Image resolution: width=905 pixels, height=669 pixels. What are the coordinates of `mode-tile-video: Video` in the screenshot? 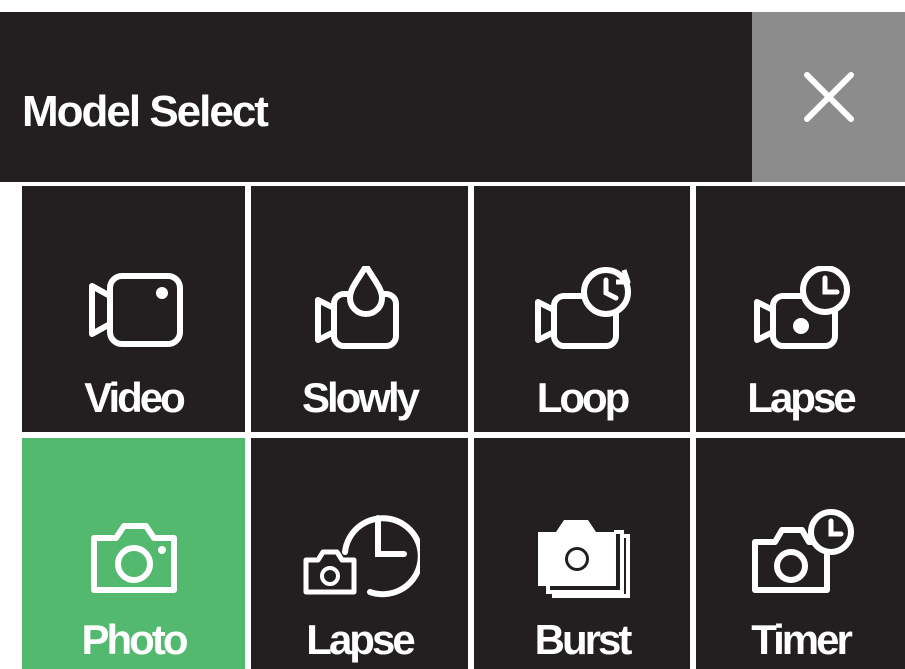 It's located at (133, 309).